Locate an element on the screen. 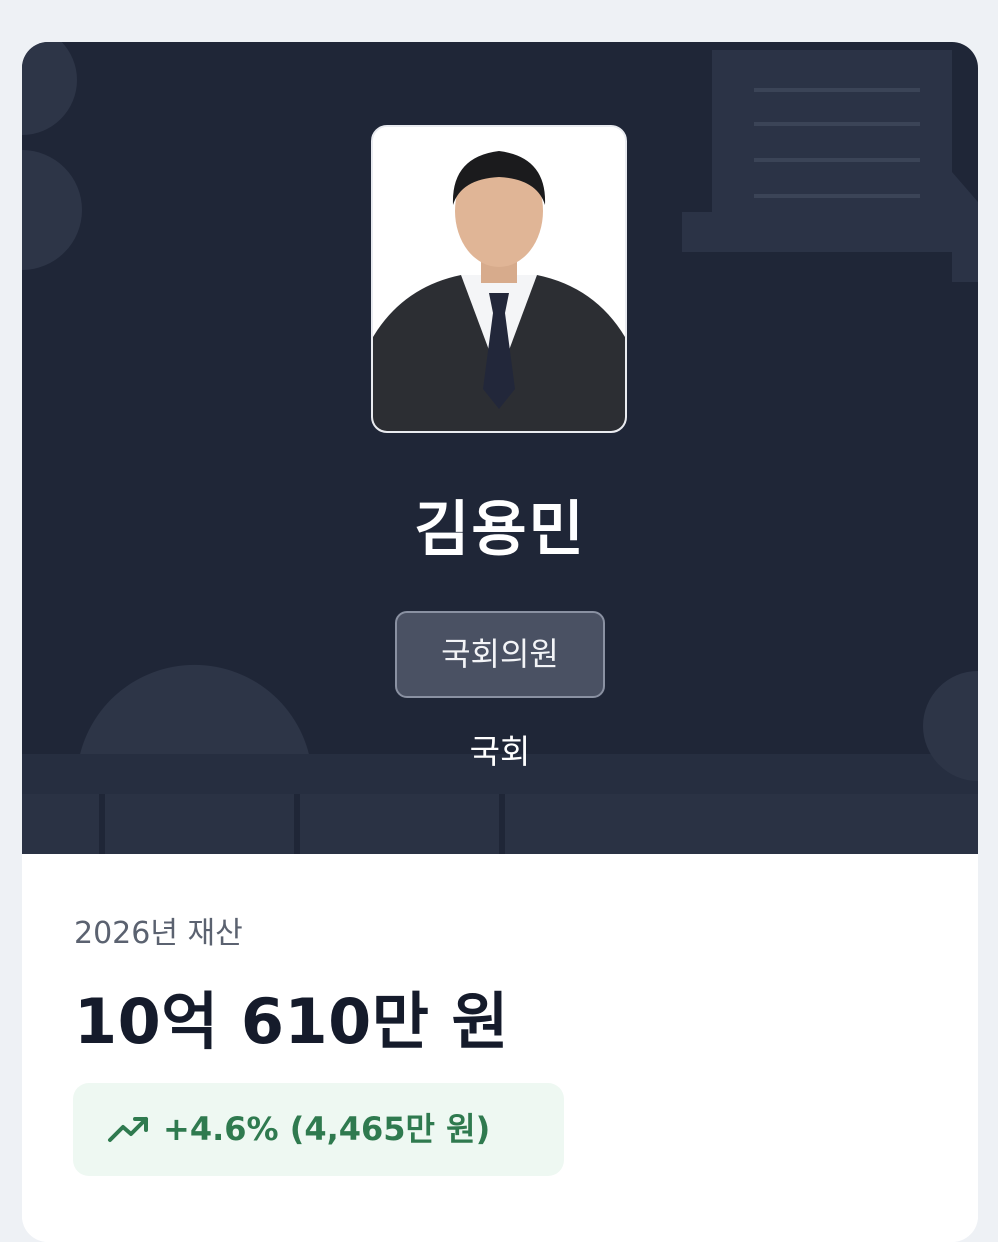 The image size is (998, 1242). asset-amount: 10억 610만 원 is located at coordinates (291, 1021).